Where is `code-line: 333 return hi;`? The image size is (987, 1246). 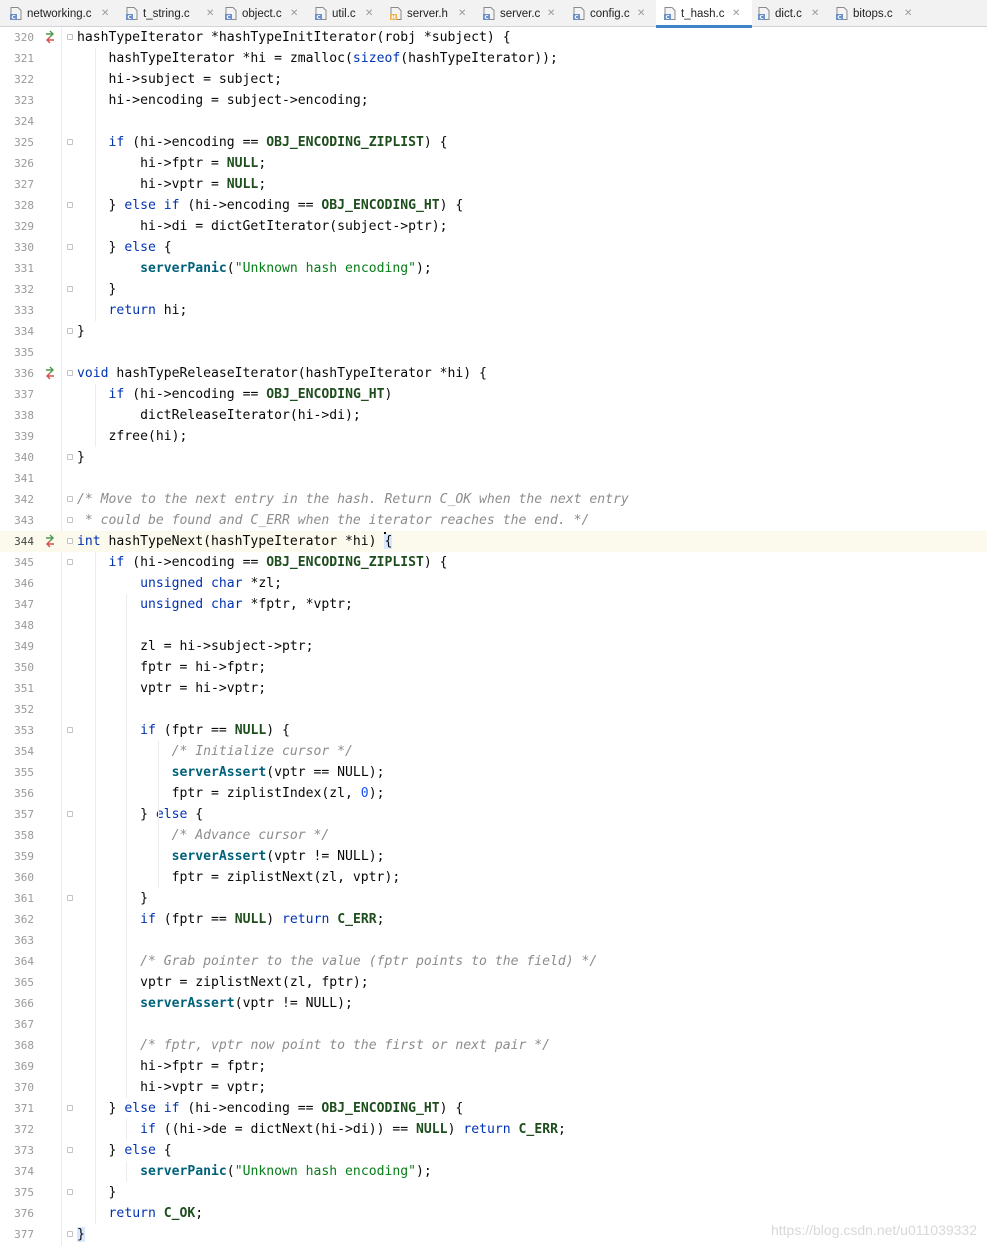
code-line: 333 return hi; is located at coordinates (493, 310).